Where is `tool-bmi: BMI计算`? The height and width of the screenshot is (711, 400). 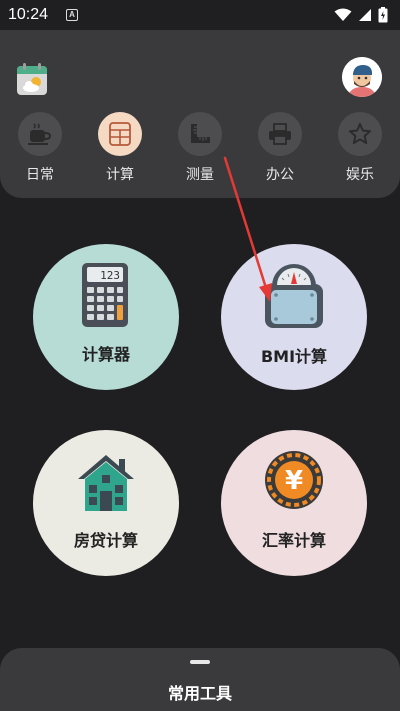
tool-bmi: BMI计算 is located at coordinates (294, 317).